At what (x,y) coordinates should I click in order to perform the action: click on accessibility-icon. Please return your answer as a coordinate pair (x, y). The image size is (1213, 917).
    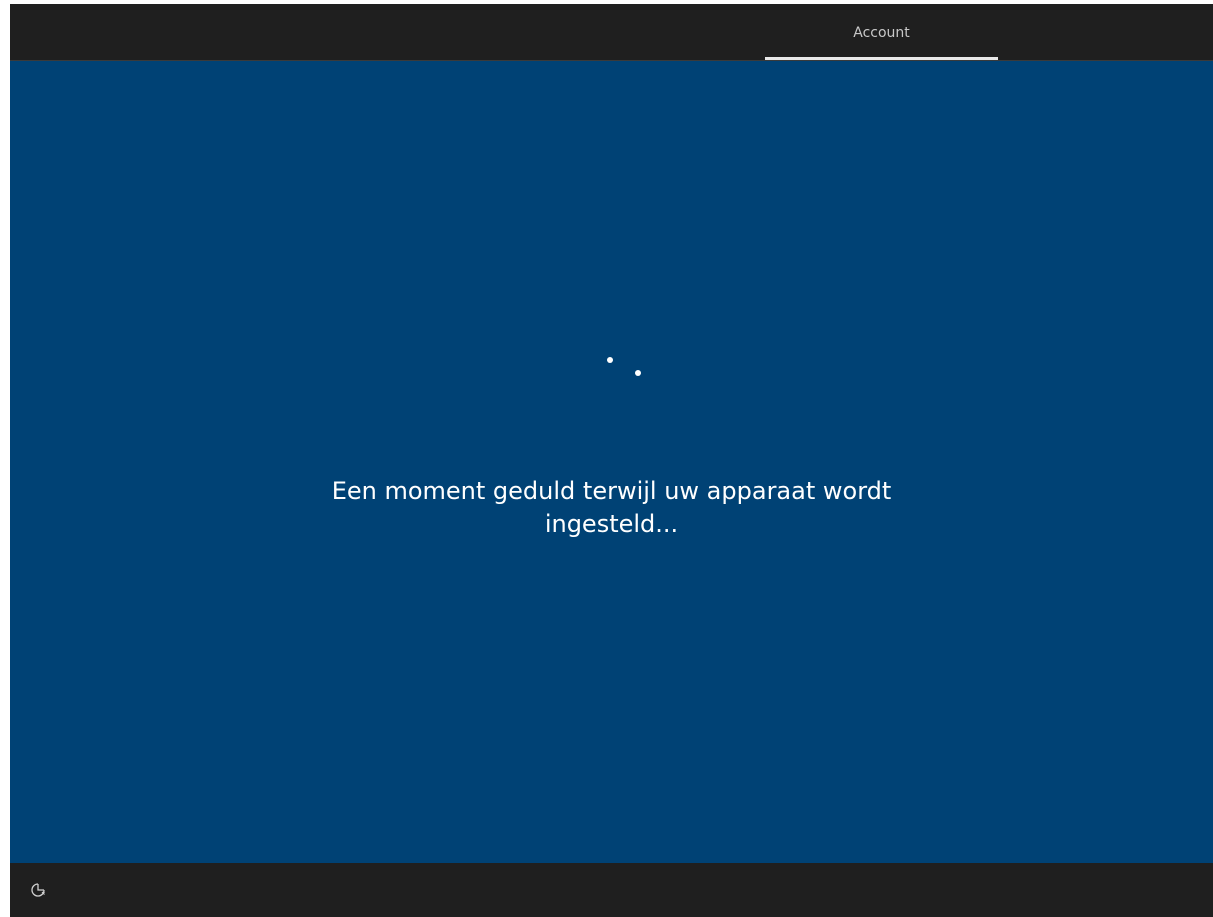
    Looking at the image, I should click on (38, 890).